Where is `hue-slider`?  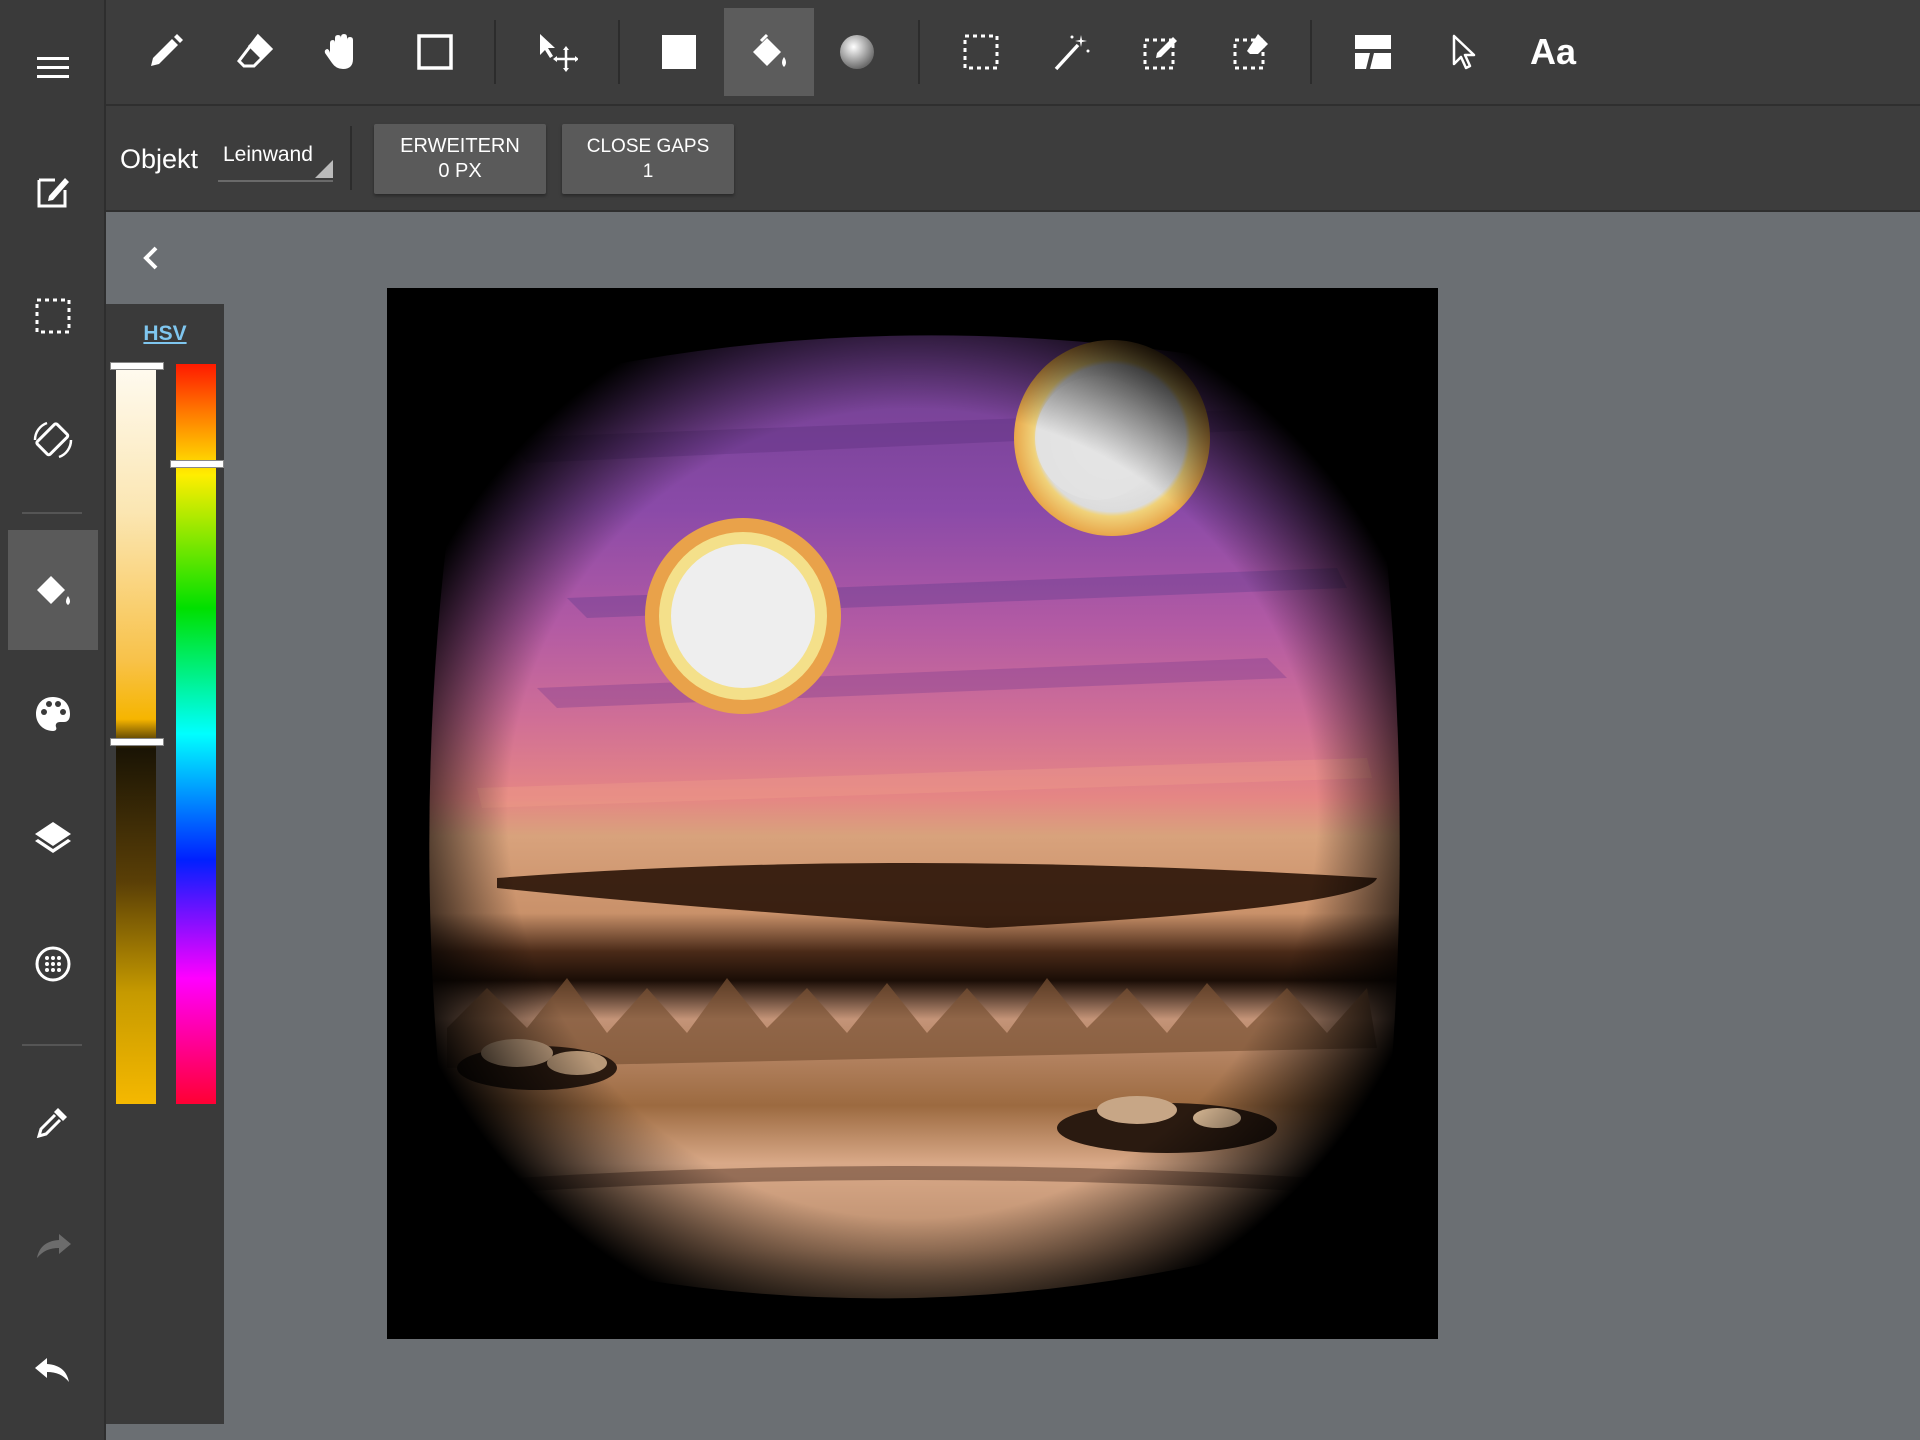
hue-slider is located at coordinates (196, 734).